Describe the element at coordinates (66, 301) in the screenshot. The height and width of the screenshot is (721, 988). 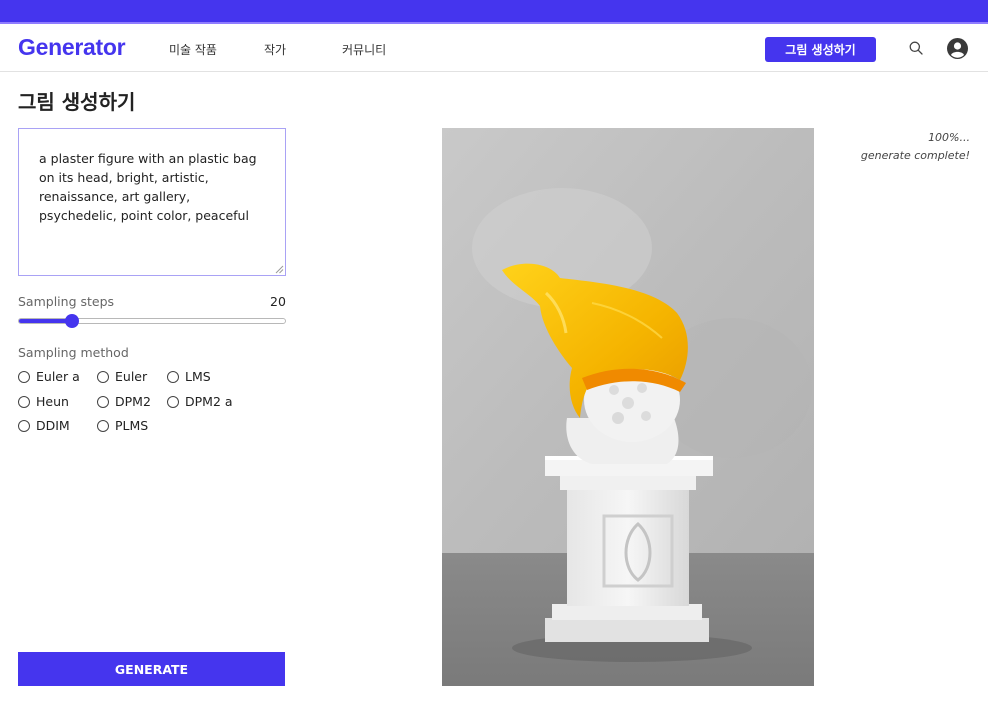
I see `sampling-steps-label: Sampling steps` at that location.